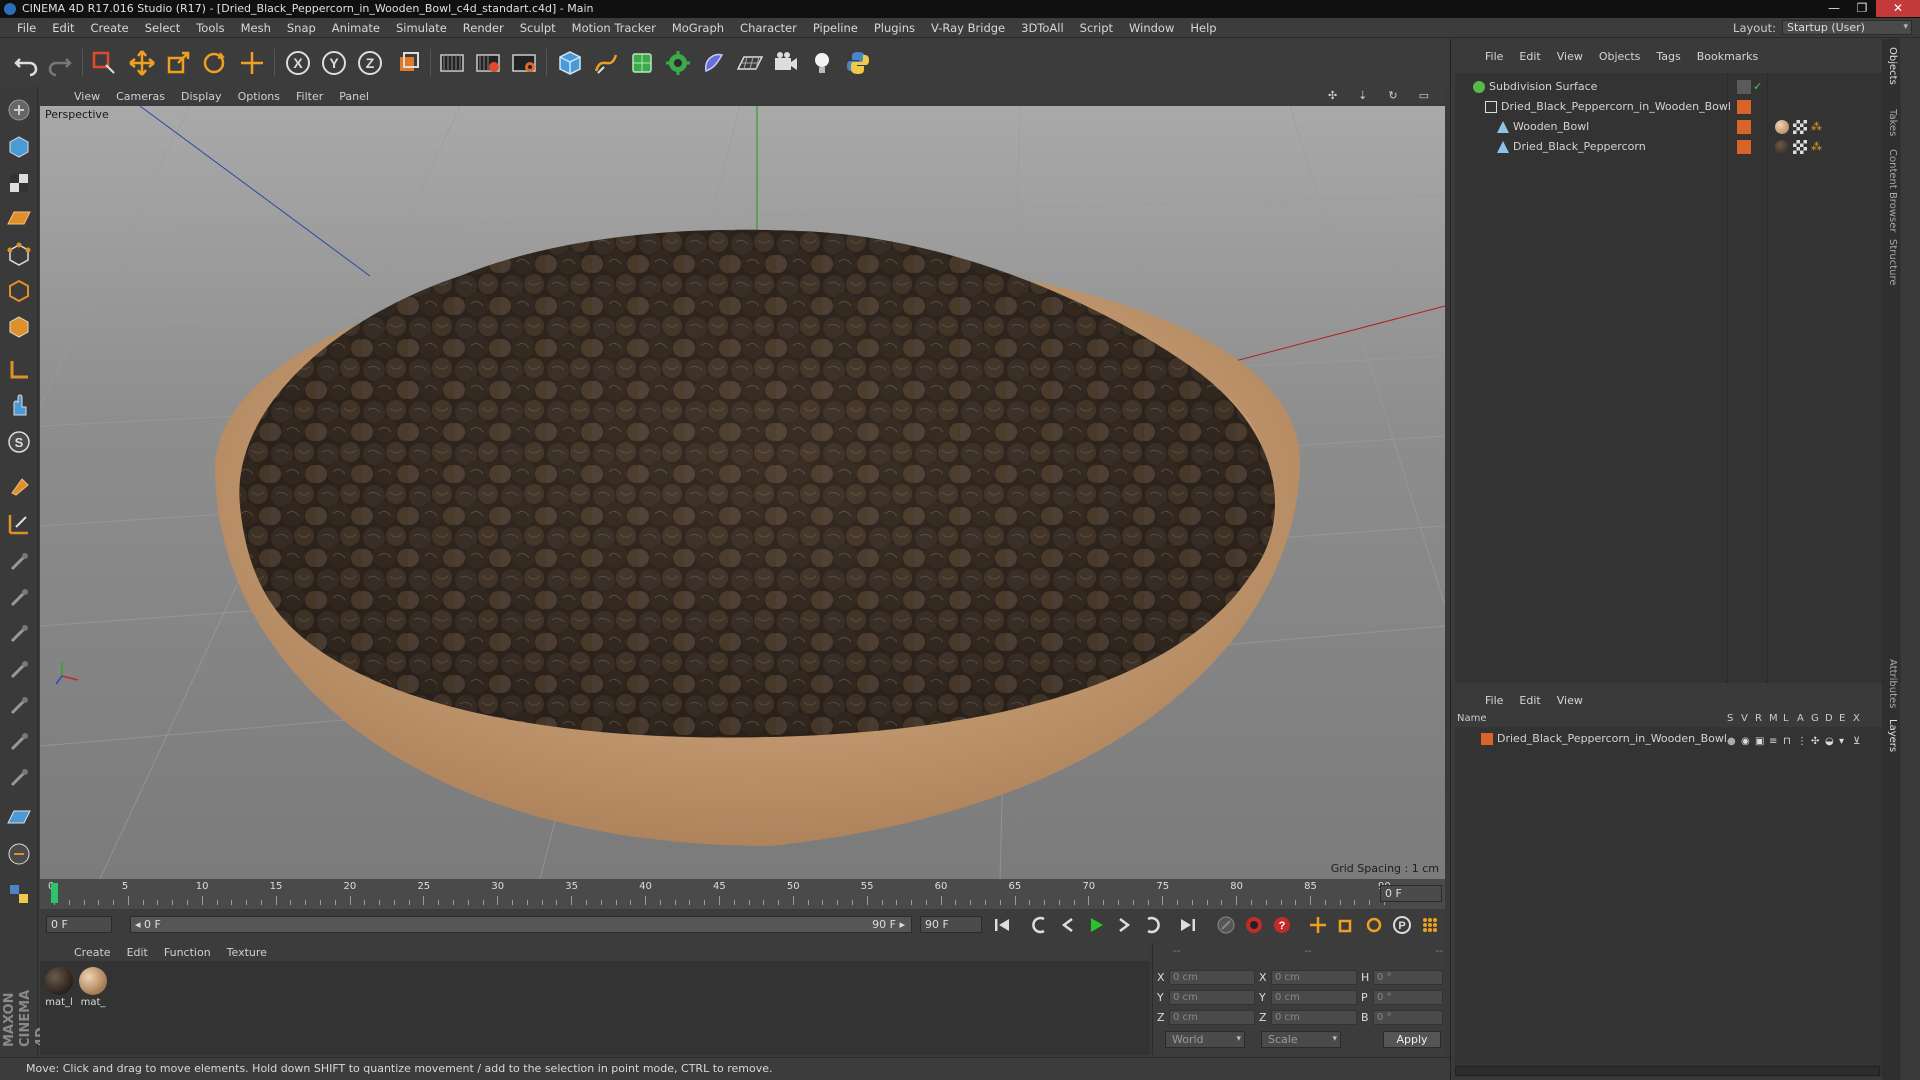 The image size is (1920, 1080). What do you see at coordinates (1892, 683) in the screenshot?
I see `tab-attributes: Attributes` at bounding box center [1892, 683].